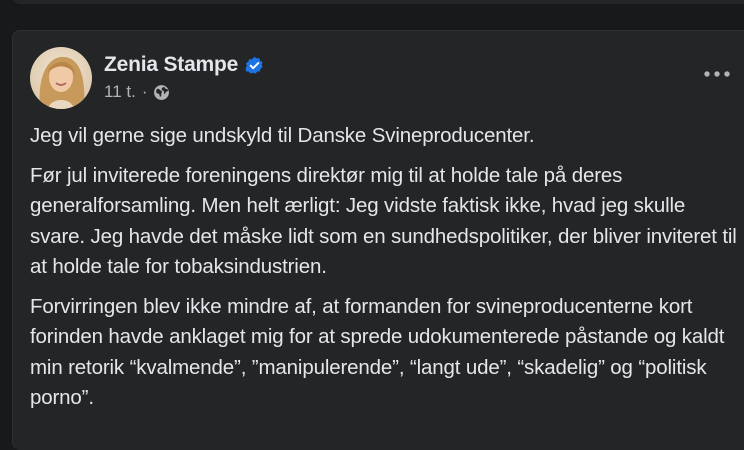  What do you see at coordinates (161, 92) in the screenshot?
I see `globe-icon` at bounding box center [161, 92].